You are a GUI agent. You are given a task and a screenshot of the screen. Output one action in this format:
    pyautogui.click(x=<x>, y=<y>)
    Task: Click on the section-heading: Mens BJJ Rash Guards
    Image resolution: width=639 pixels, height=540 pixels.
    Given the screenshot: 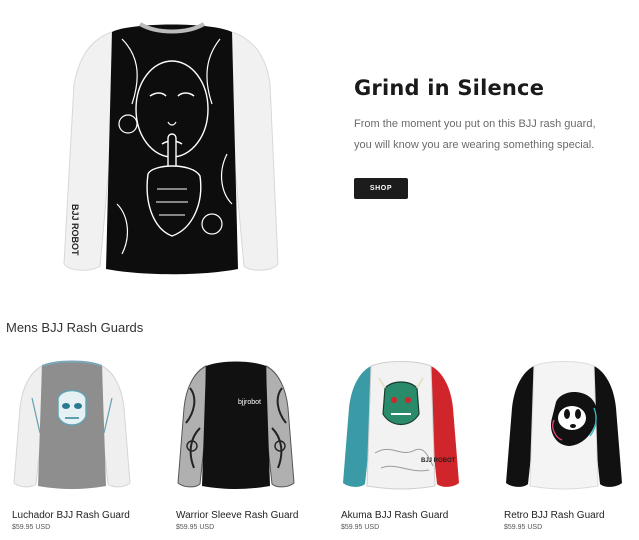 What is the action you would take?
    pyautogui.click(x=75, y=327)
    